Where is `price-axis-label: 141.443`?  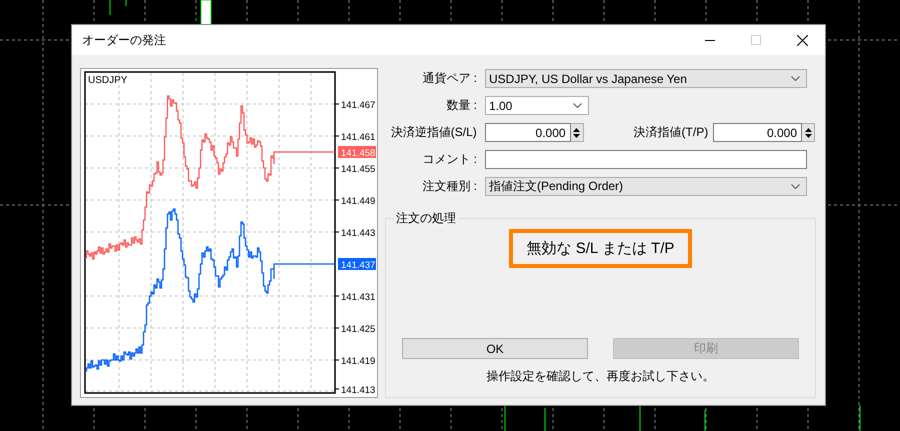
price-axis-label: 141.443 is located at coordinates (358, 233).